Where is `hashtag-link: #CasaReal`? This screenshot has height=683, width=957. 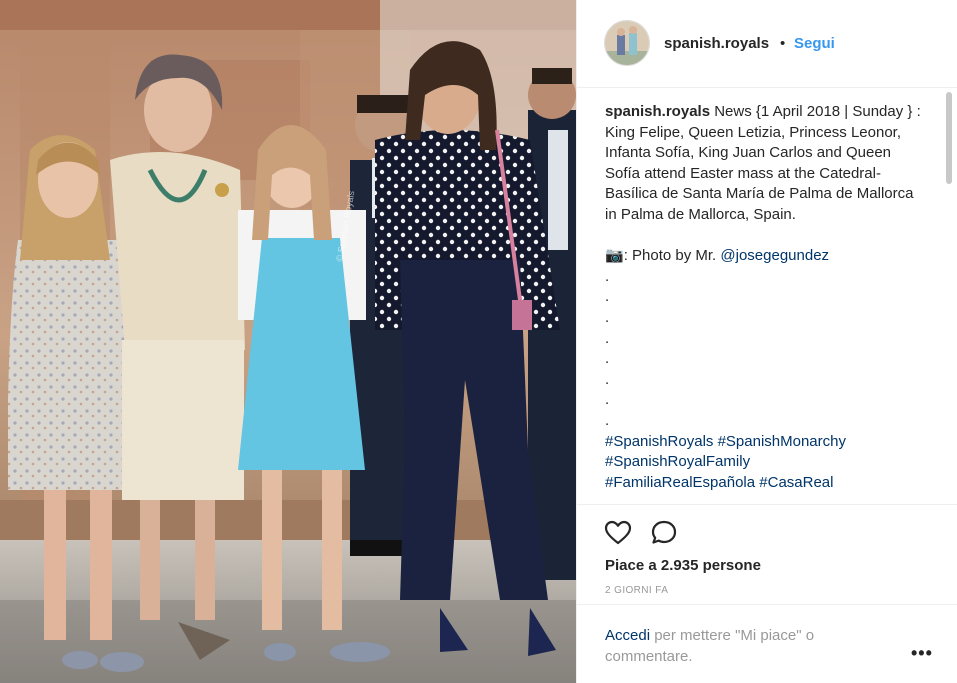 hashtag-link: #CasaReal is located at coordinates (796, 482).